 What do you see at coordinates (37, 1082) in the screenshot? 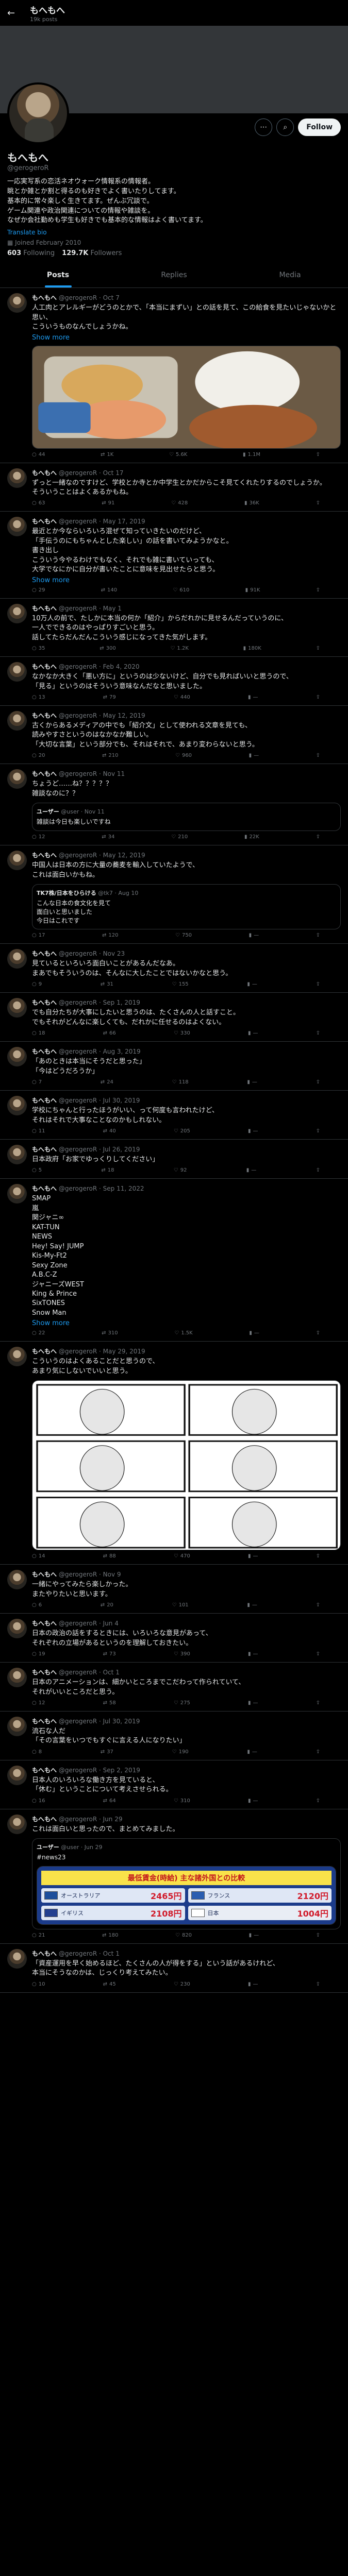
I see `reply-button: ○ 7` at bounding box center [37, 1082].